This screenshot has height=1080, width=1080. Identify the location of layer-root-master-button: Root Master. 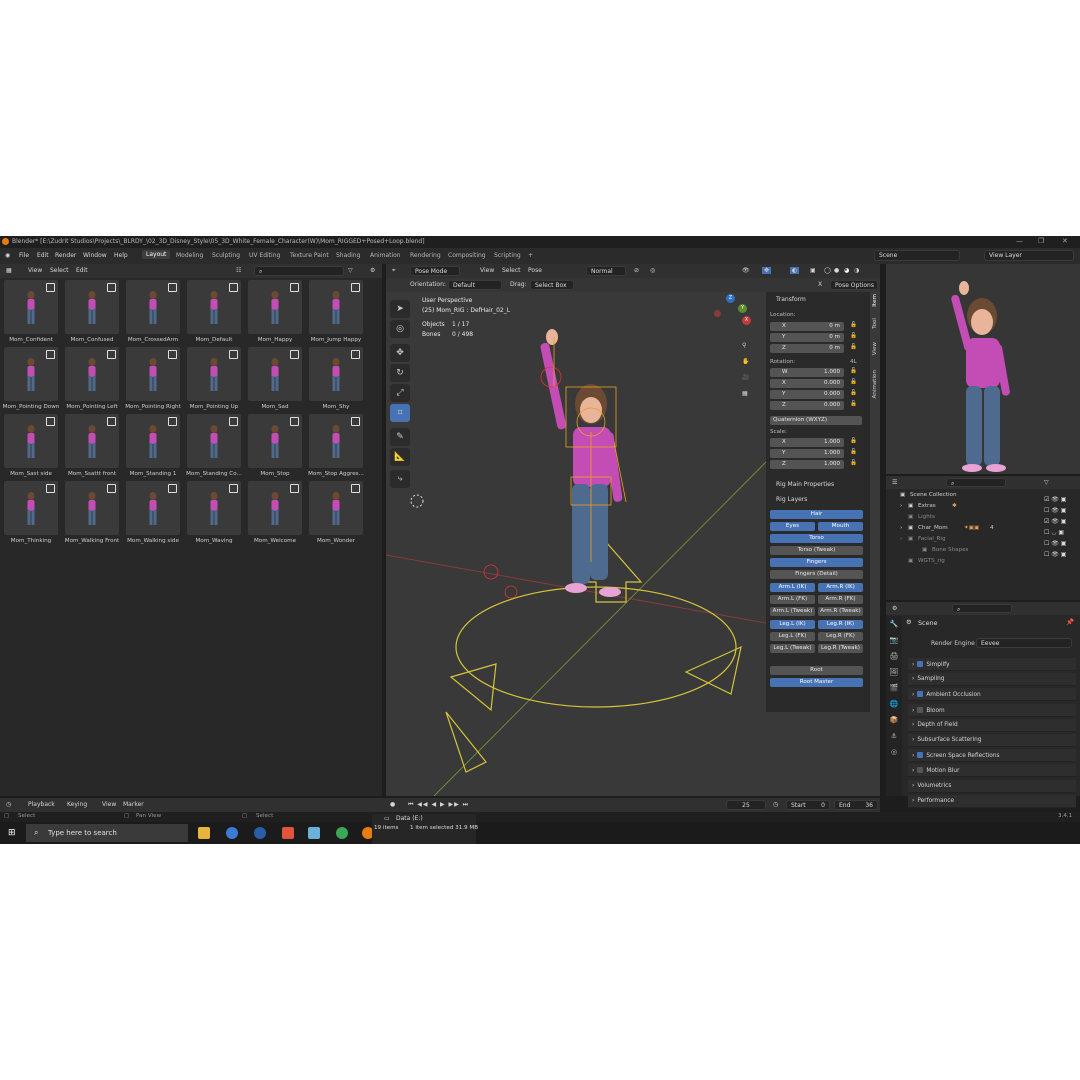
(816, 682).